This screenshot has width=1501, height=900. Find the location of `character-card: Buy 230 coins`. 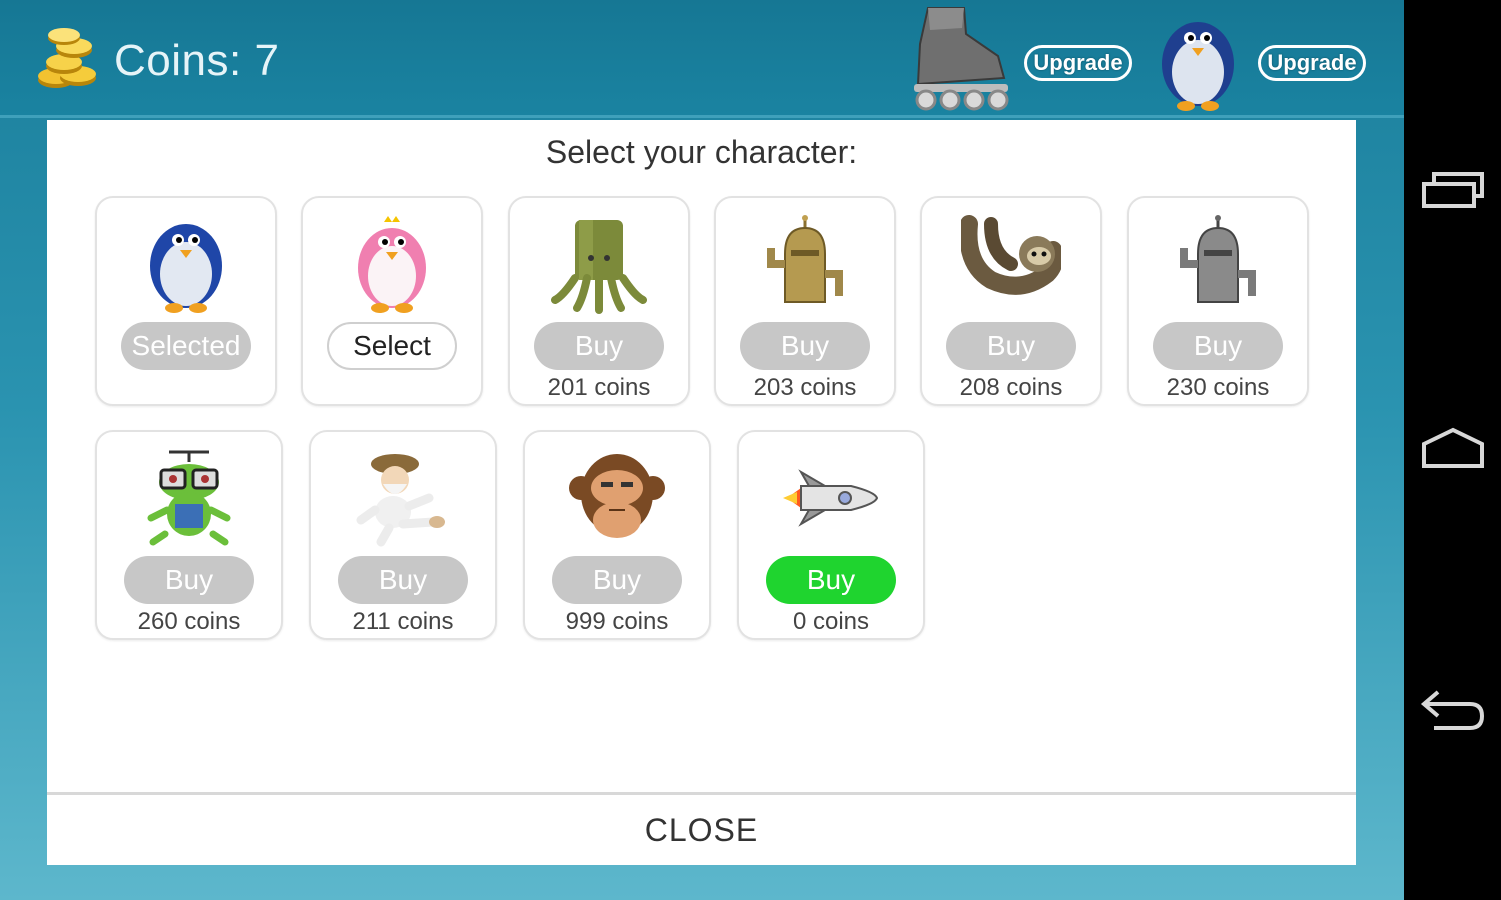

character-card: Buy 230 coins is located at coordinates (1218, 301).